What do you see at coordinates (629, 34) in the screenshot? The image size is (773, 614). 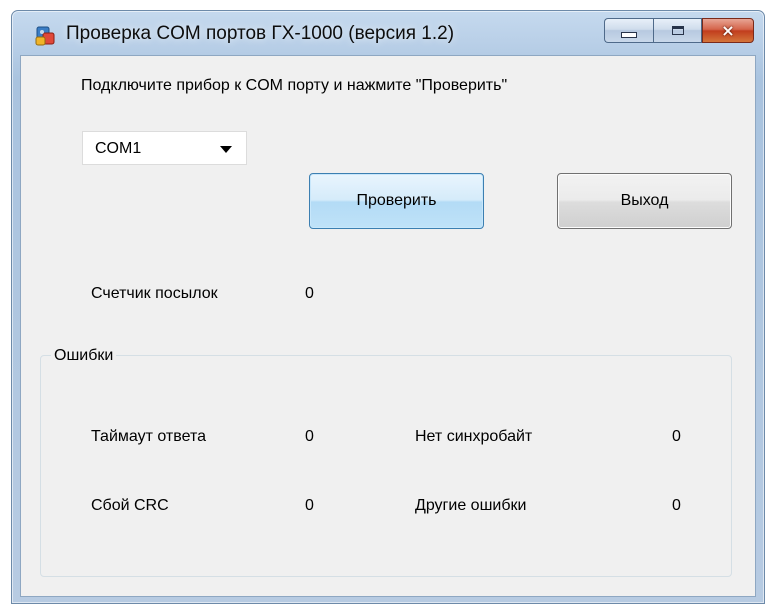 I see `minimize-icon` at bounding box center [629, 34].